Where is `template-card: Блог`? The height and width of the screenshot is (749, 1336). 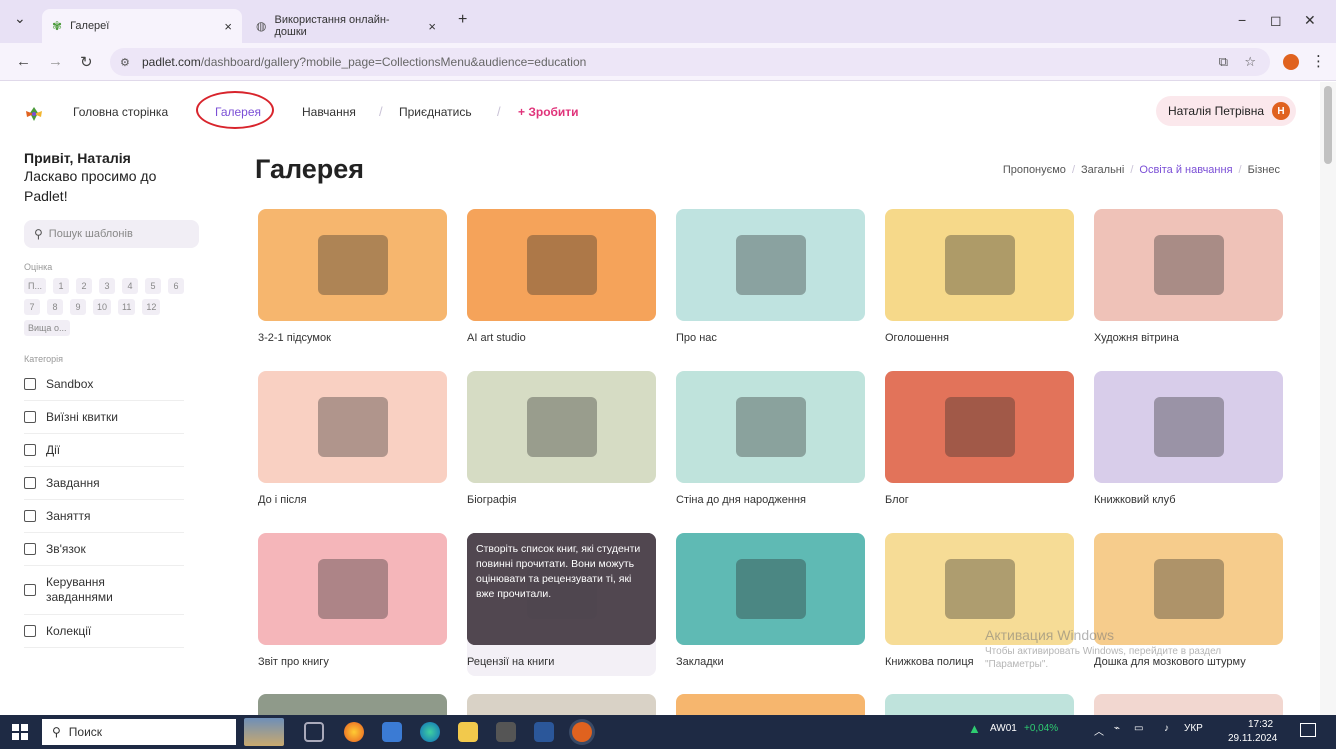 template-card: Блог is located at coordinates (979, 438).